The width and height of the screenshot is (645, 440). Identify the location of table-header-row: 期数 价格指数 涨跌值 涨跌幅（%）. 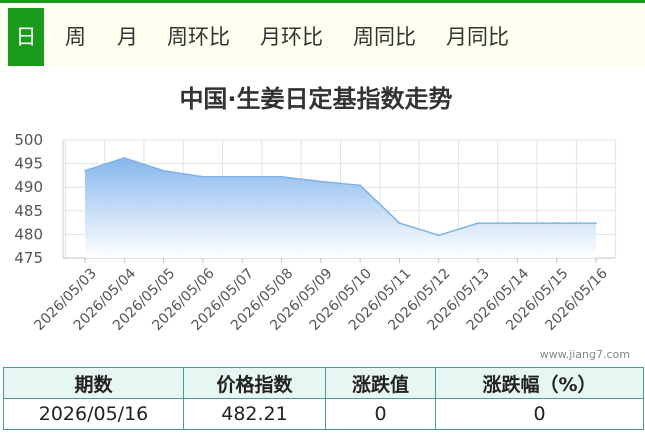
(323, 383).